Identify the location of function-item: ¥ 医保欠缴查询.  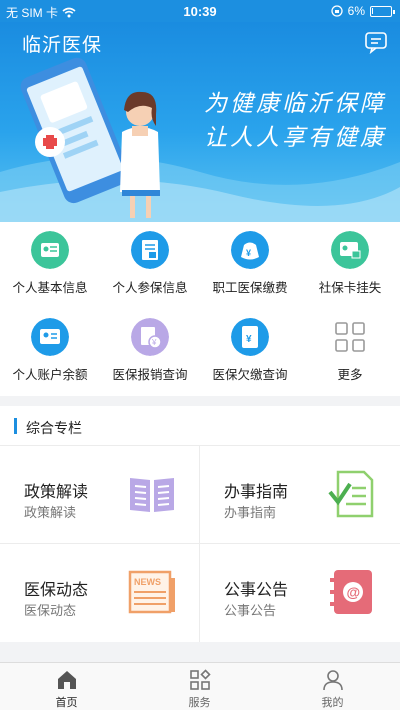
(250, 352).